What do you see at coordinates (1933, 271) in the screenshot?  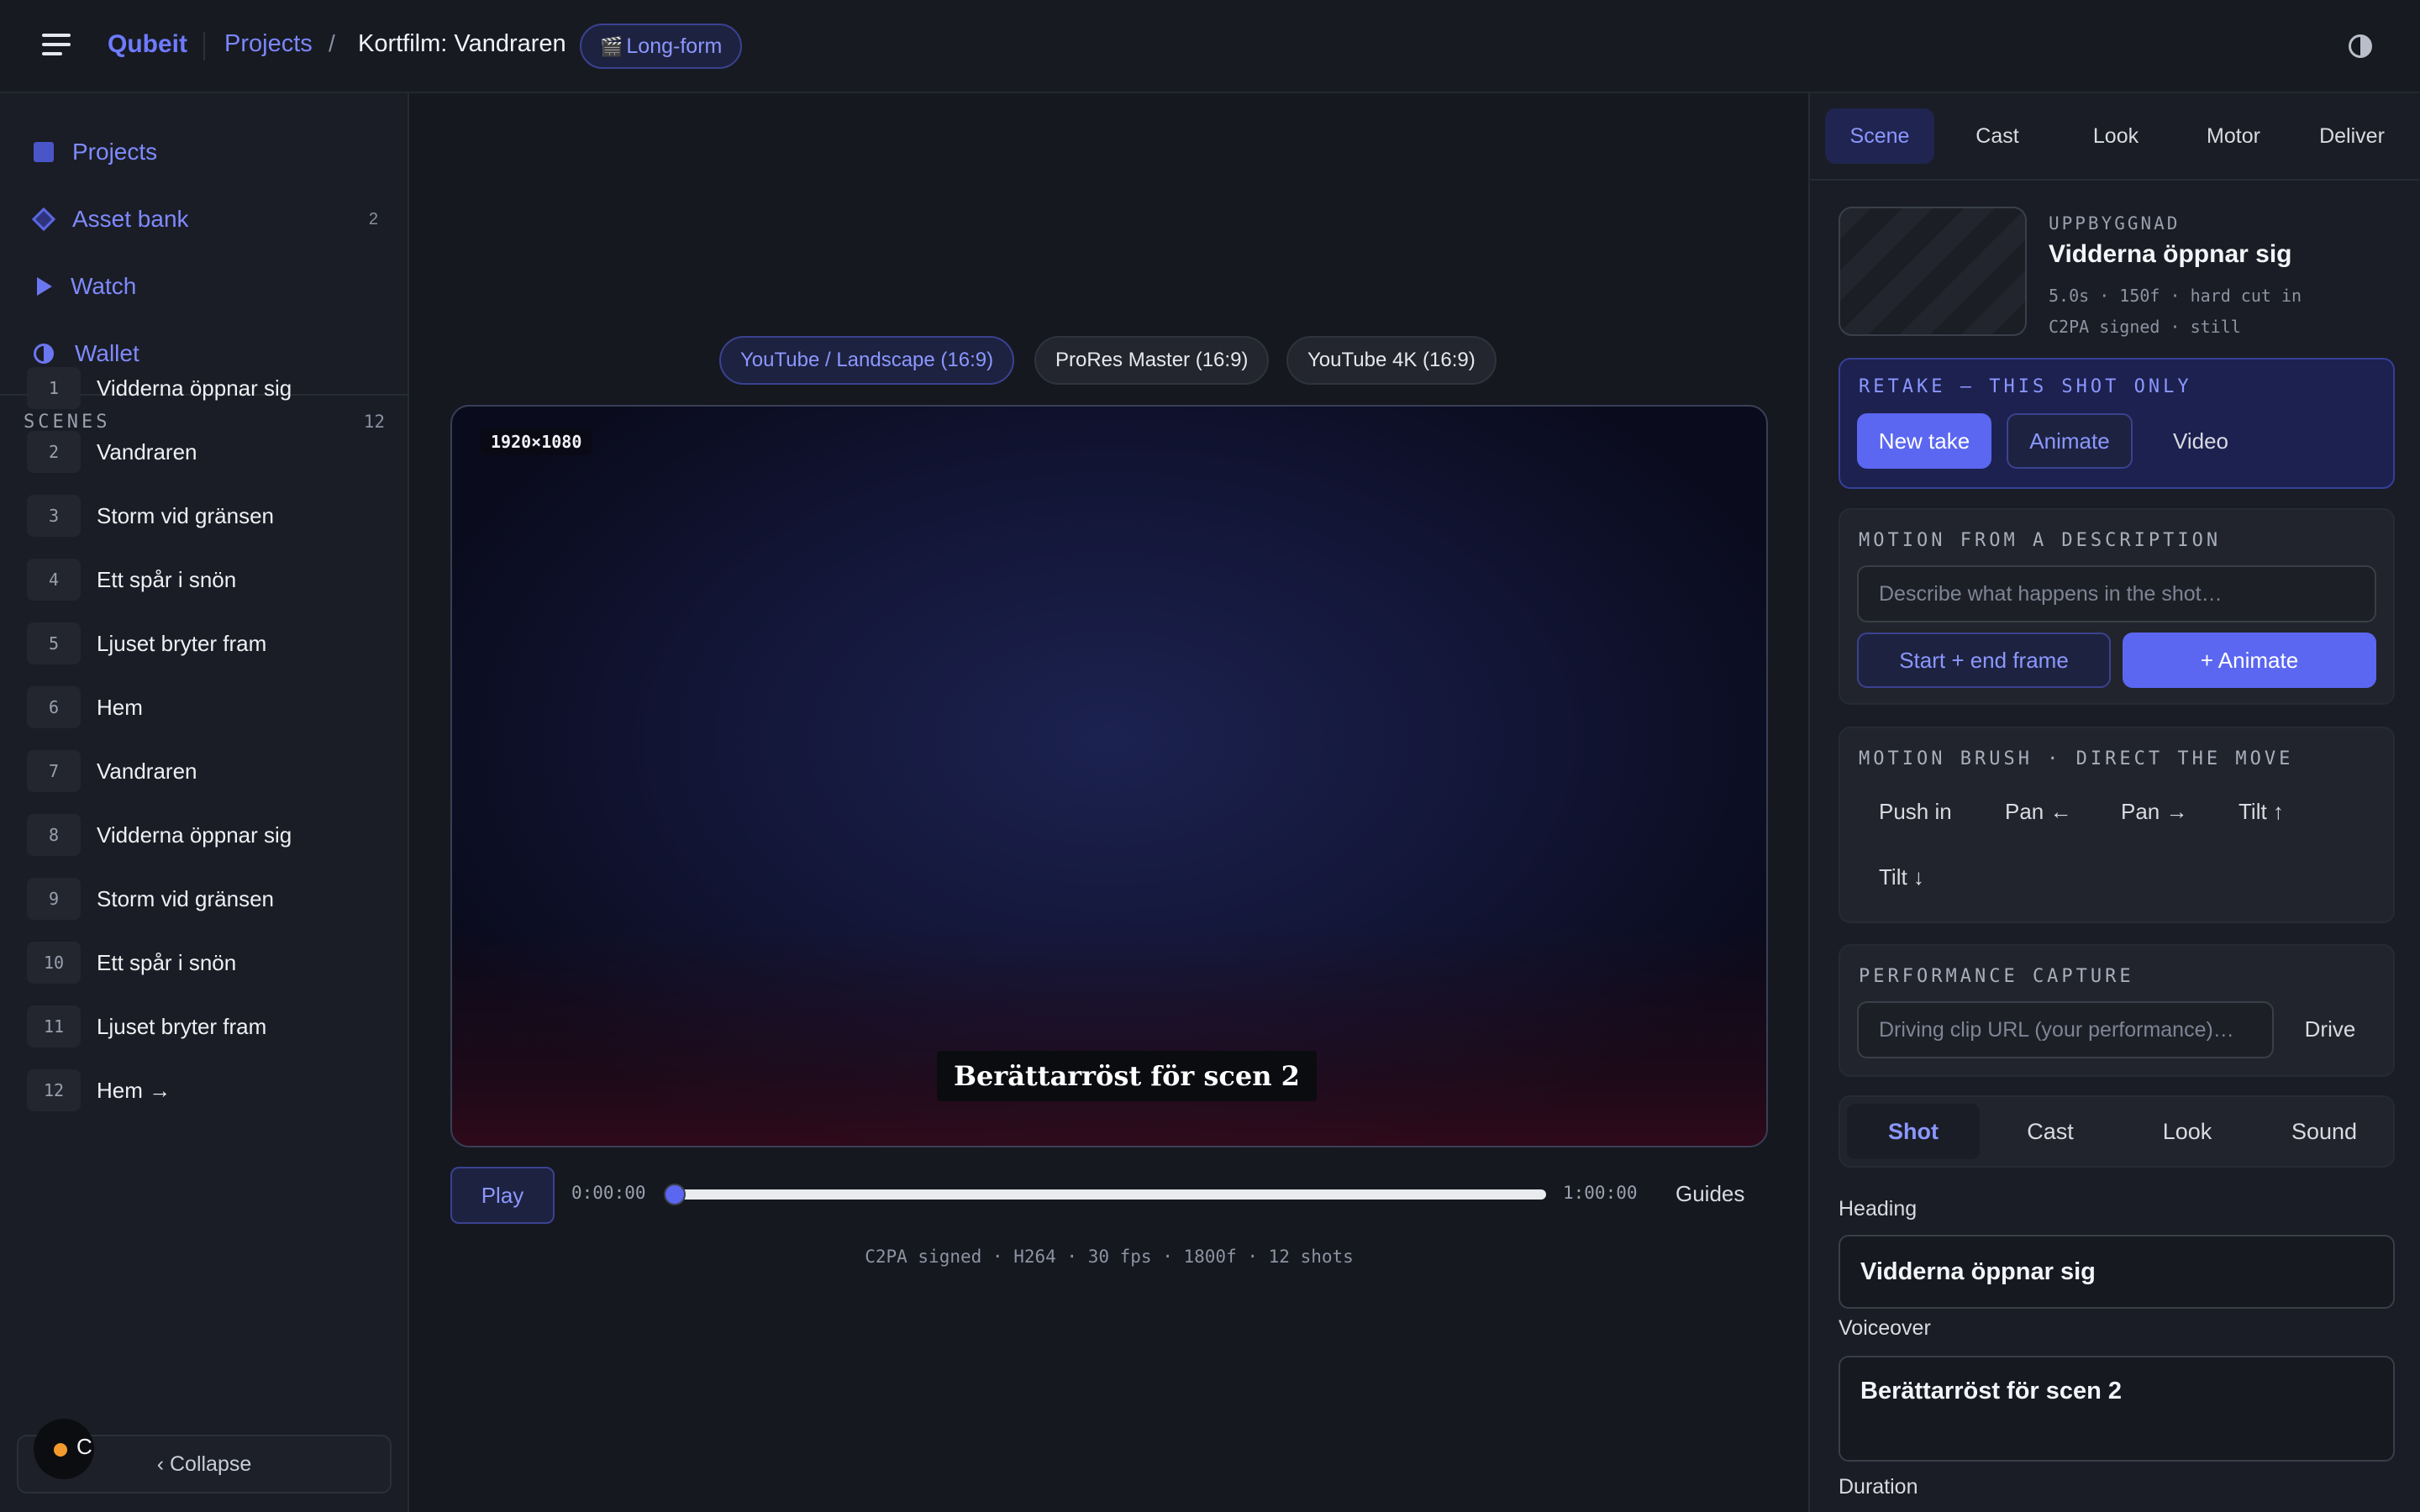 I see `shot-thumbnail` at bounding box center [1933, 271].